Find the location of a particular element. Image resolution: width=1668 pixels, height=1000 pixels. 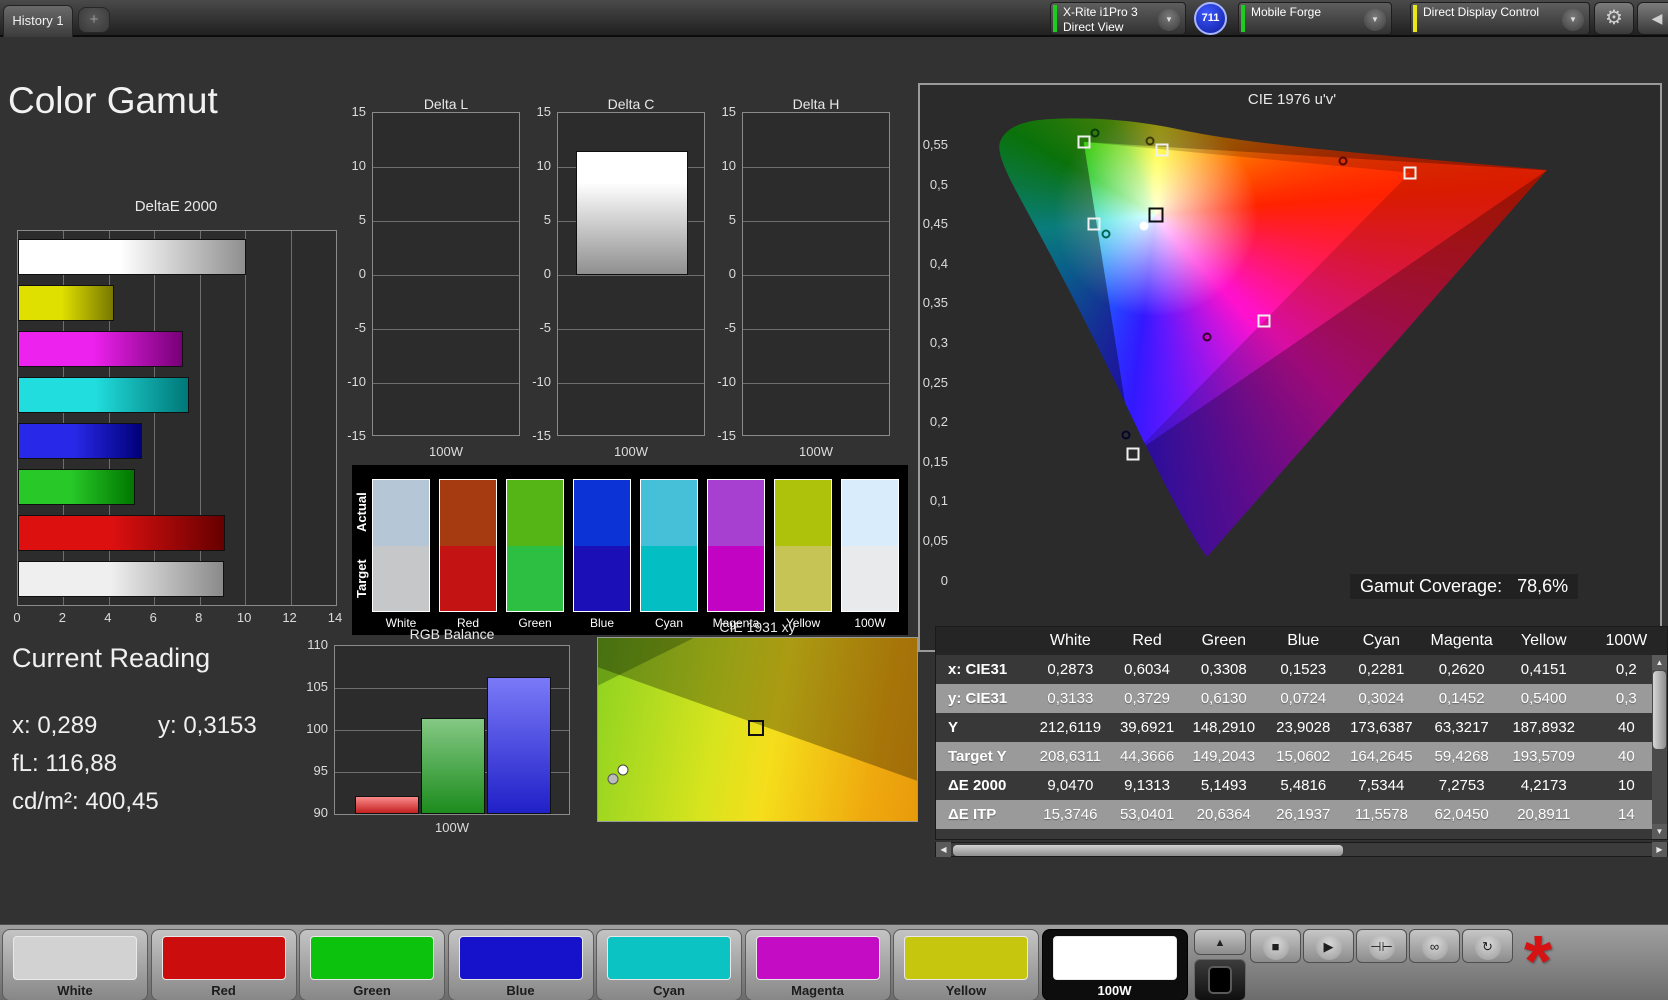

scroll-down-icon: ▼ is located at coordinates (1659, 831).